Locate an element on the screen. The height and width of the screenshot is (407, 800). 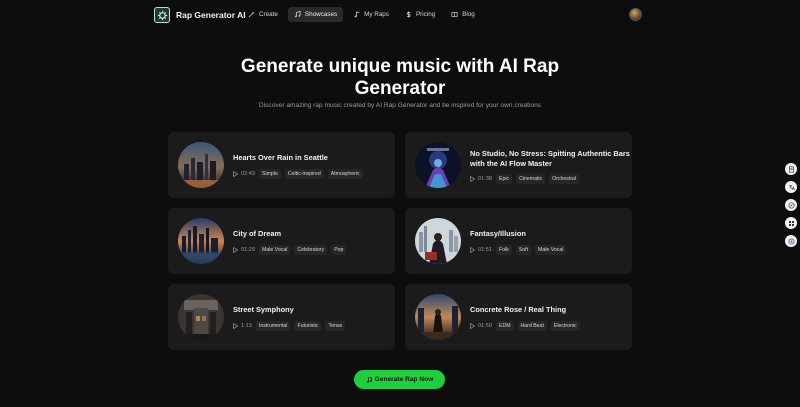
floating-side-rail is located at coordinates (791, 205).